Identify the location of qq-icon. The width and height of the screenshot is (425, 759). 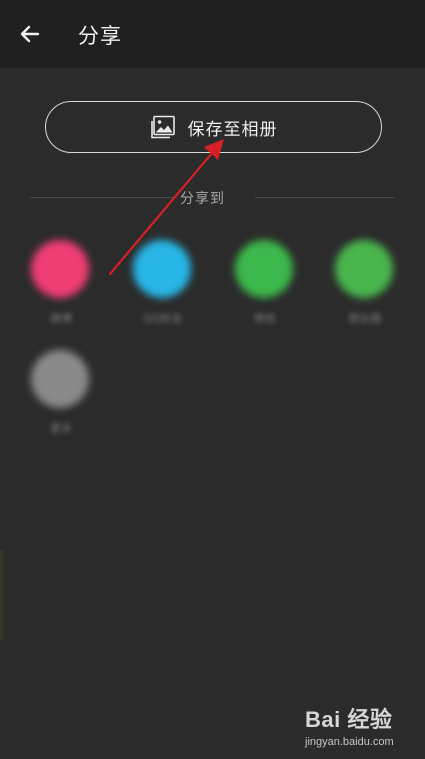
(162, 269).